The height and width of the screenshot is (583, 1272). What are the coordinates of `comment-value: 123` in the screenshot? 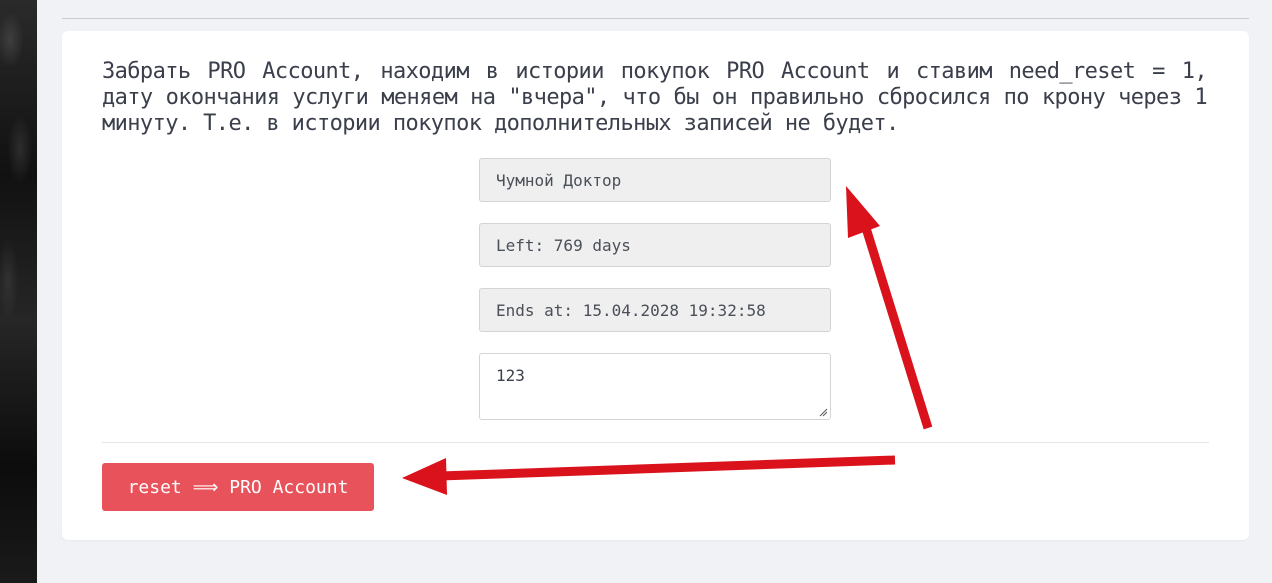 It's located at (510, 375).